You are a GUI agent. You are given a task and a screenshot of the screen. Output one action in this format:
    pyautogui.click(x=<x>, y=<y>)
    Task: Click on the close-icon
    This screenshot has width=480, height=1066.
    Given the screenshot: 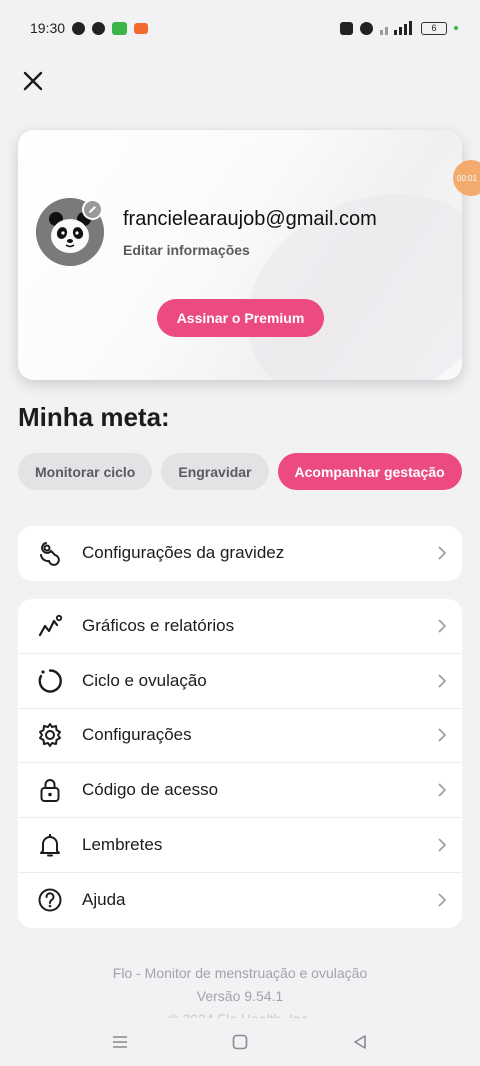 What is the action you would take?
    pyautogui.click(x=33, y=81)
    